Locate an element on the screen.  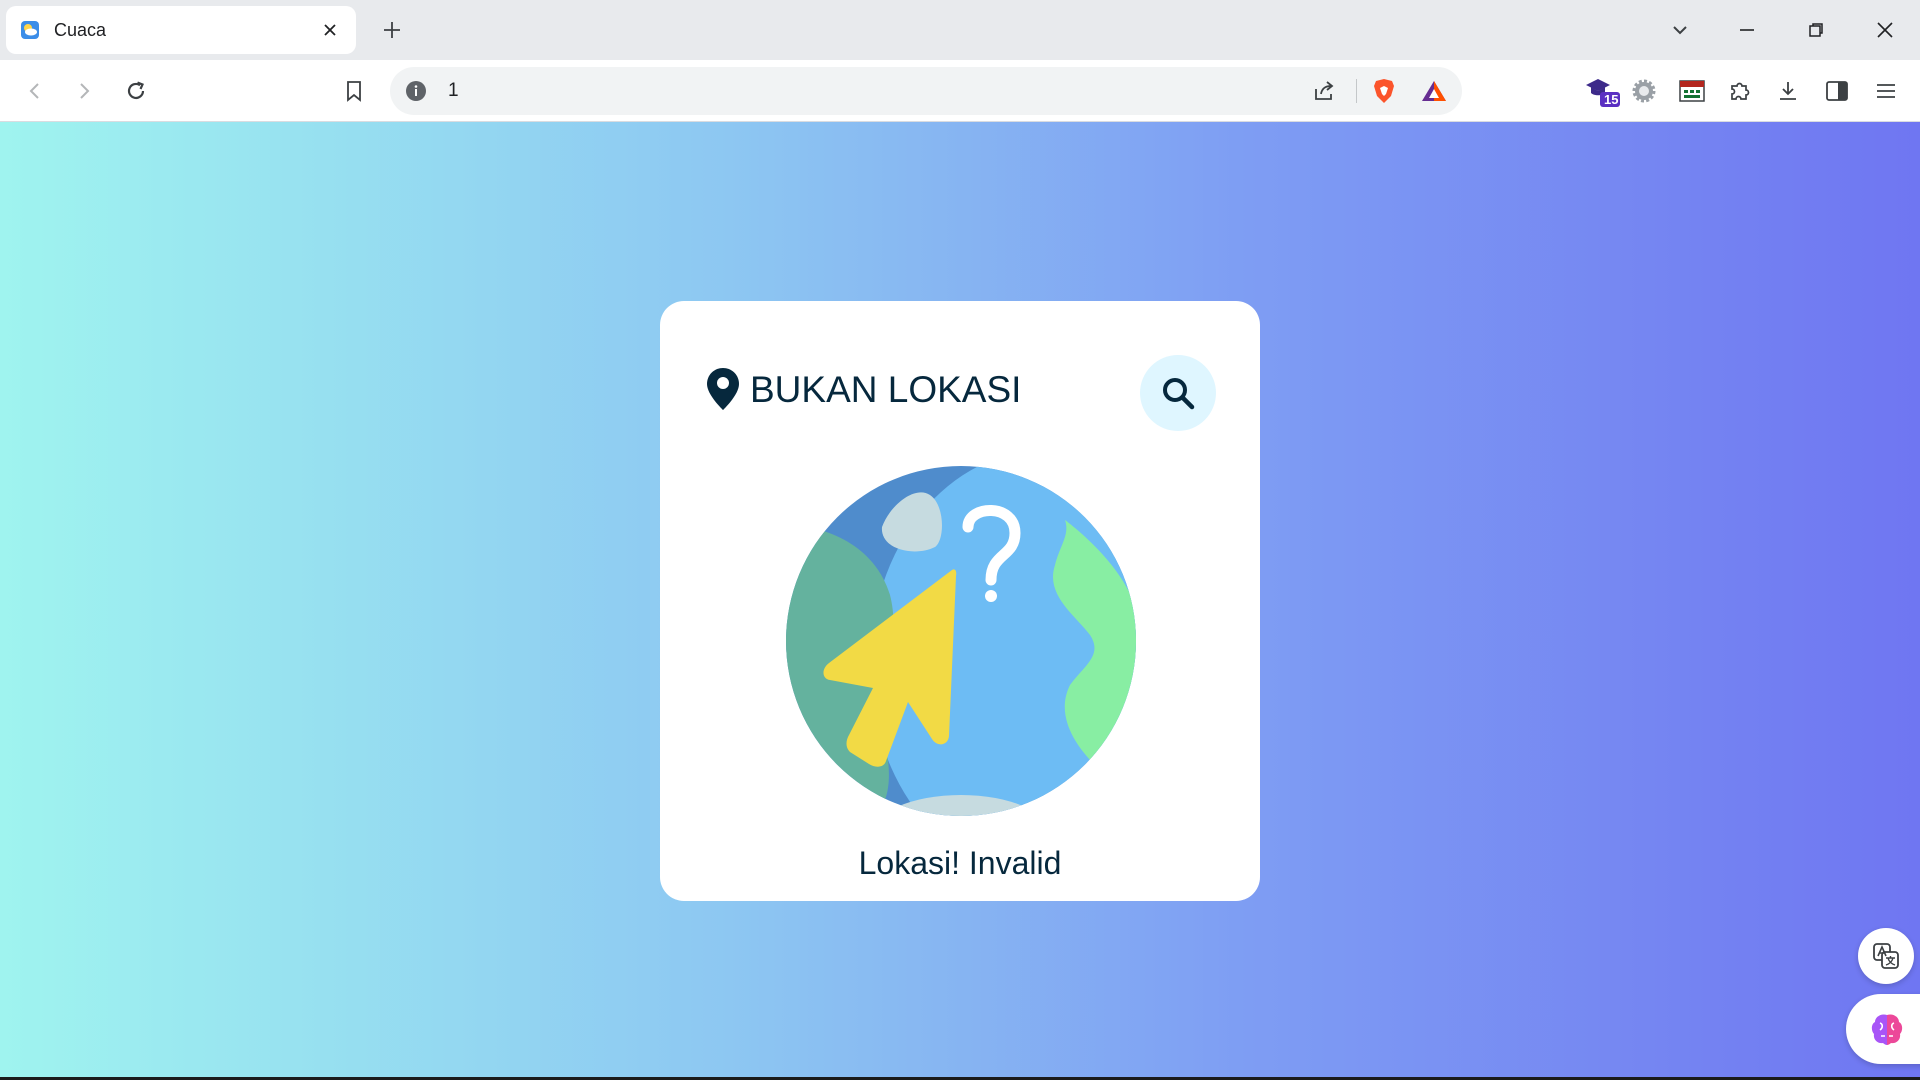
ai-assistant-button is located at coordinates (1883, 1029).